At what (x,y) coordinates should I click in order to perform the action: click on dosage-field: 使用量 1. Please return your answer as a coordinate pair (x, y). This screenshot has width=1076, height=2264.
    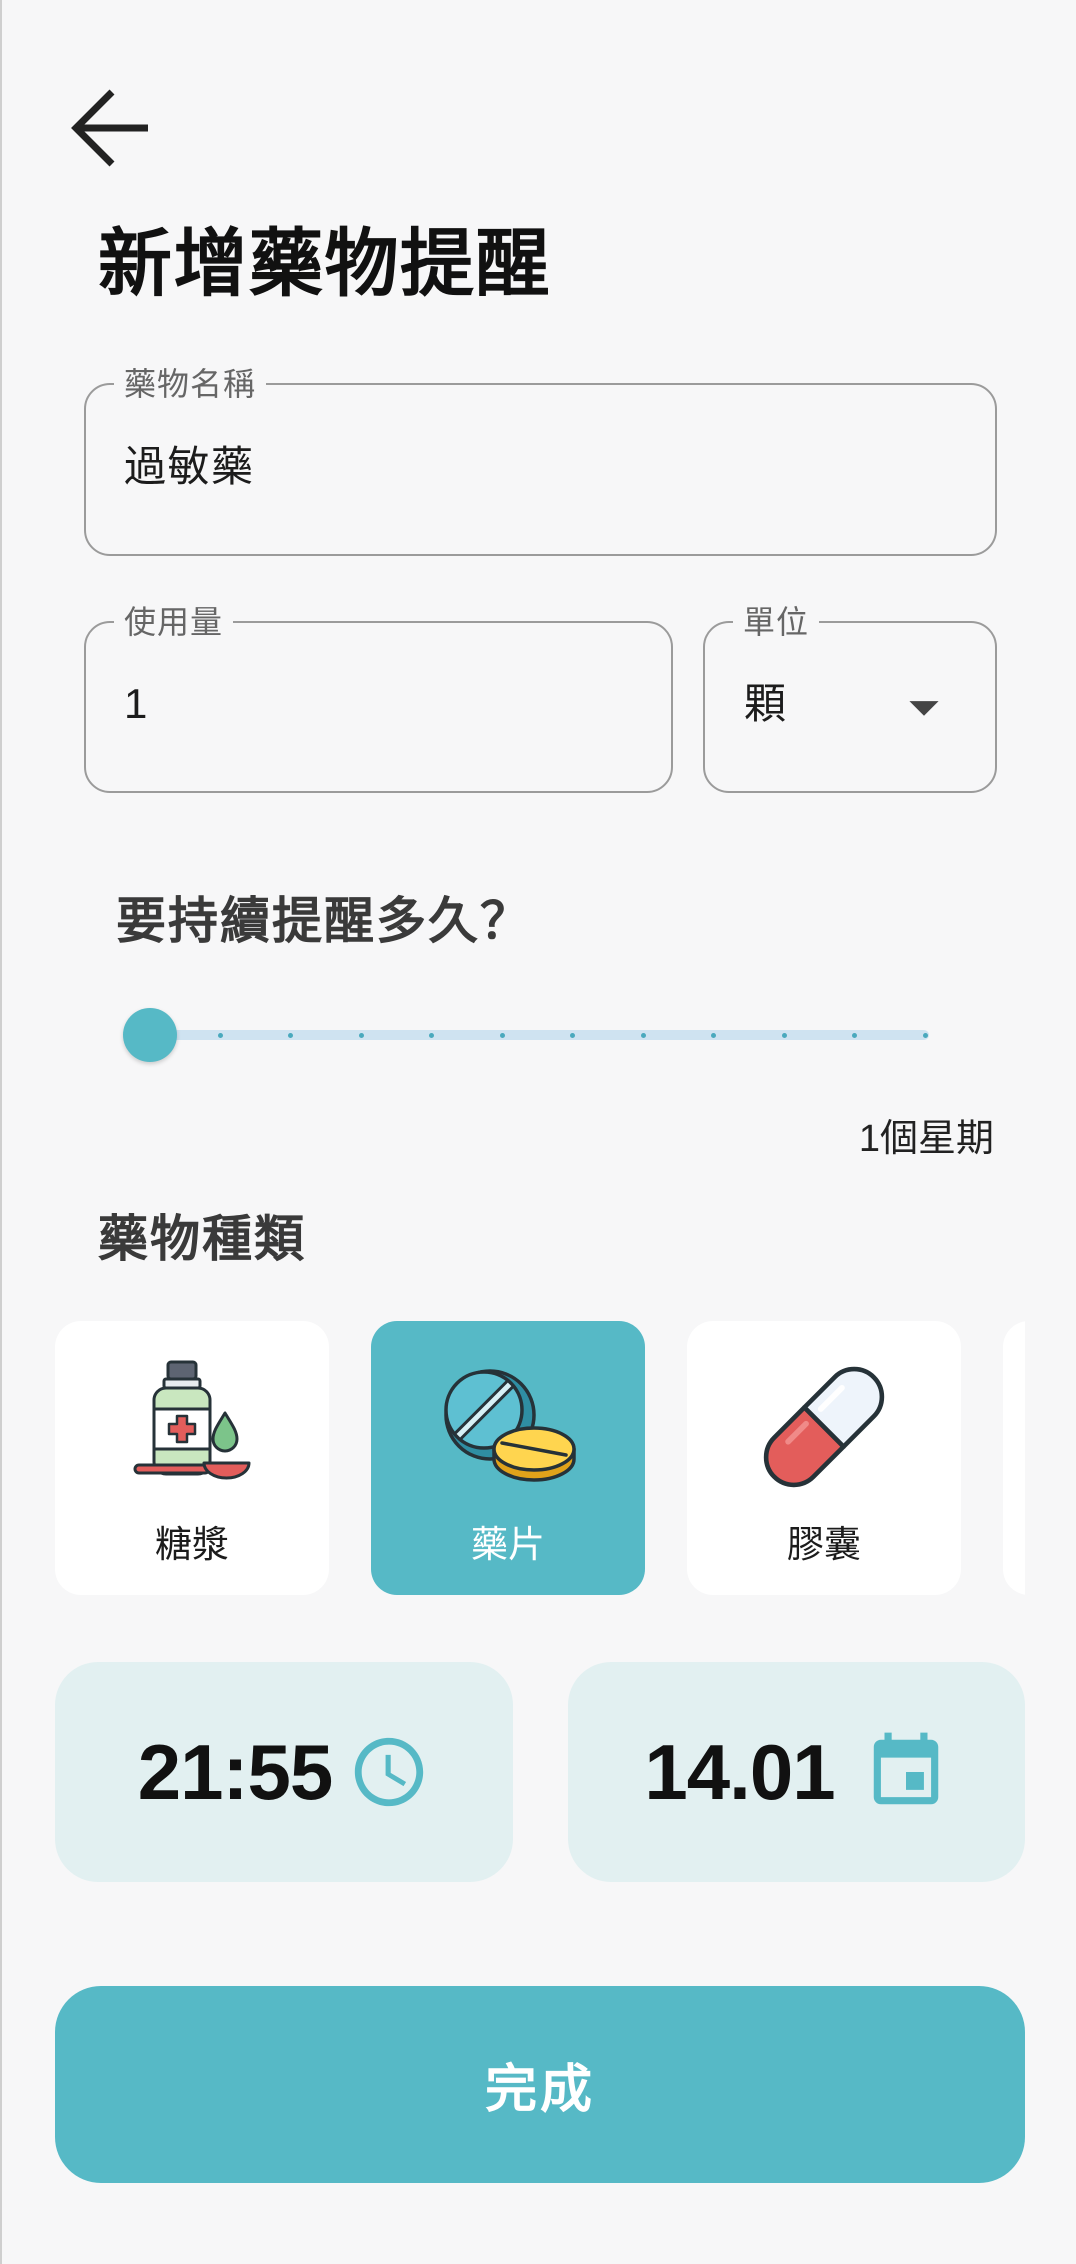
    Looking at the image, I should click on (378, 698).